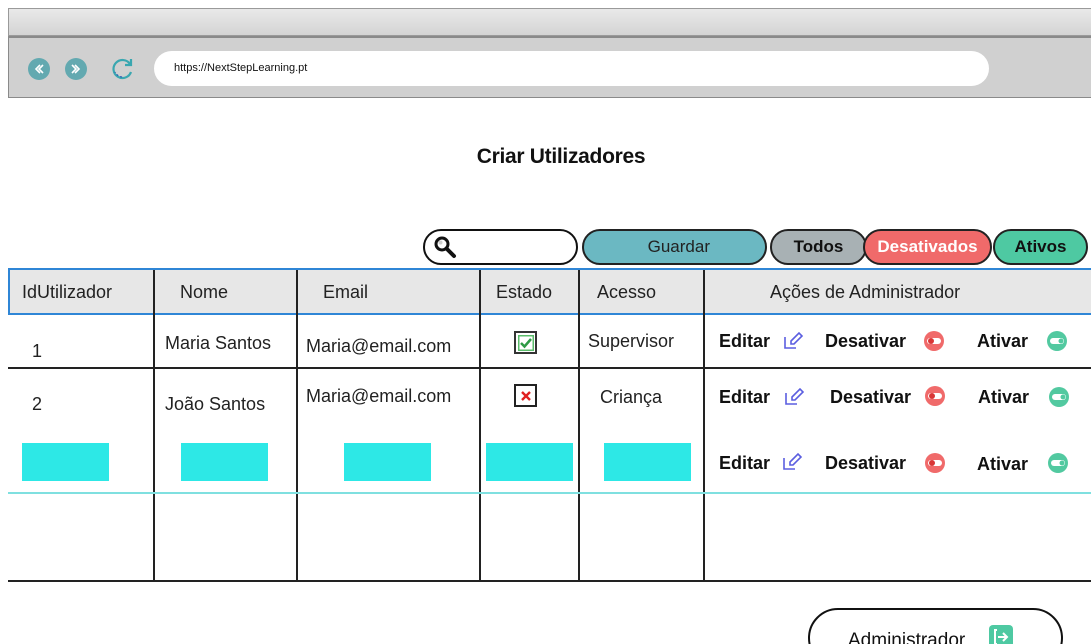 The width and height of the screenshot is (1091, 644). What do you see at coordinates (224, 462) in the screenshot?
I see `new-name-field` at bounding box center [224, 462].